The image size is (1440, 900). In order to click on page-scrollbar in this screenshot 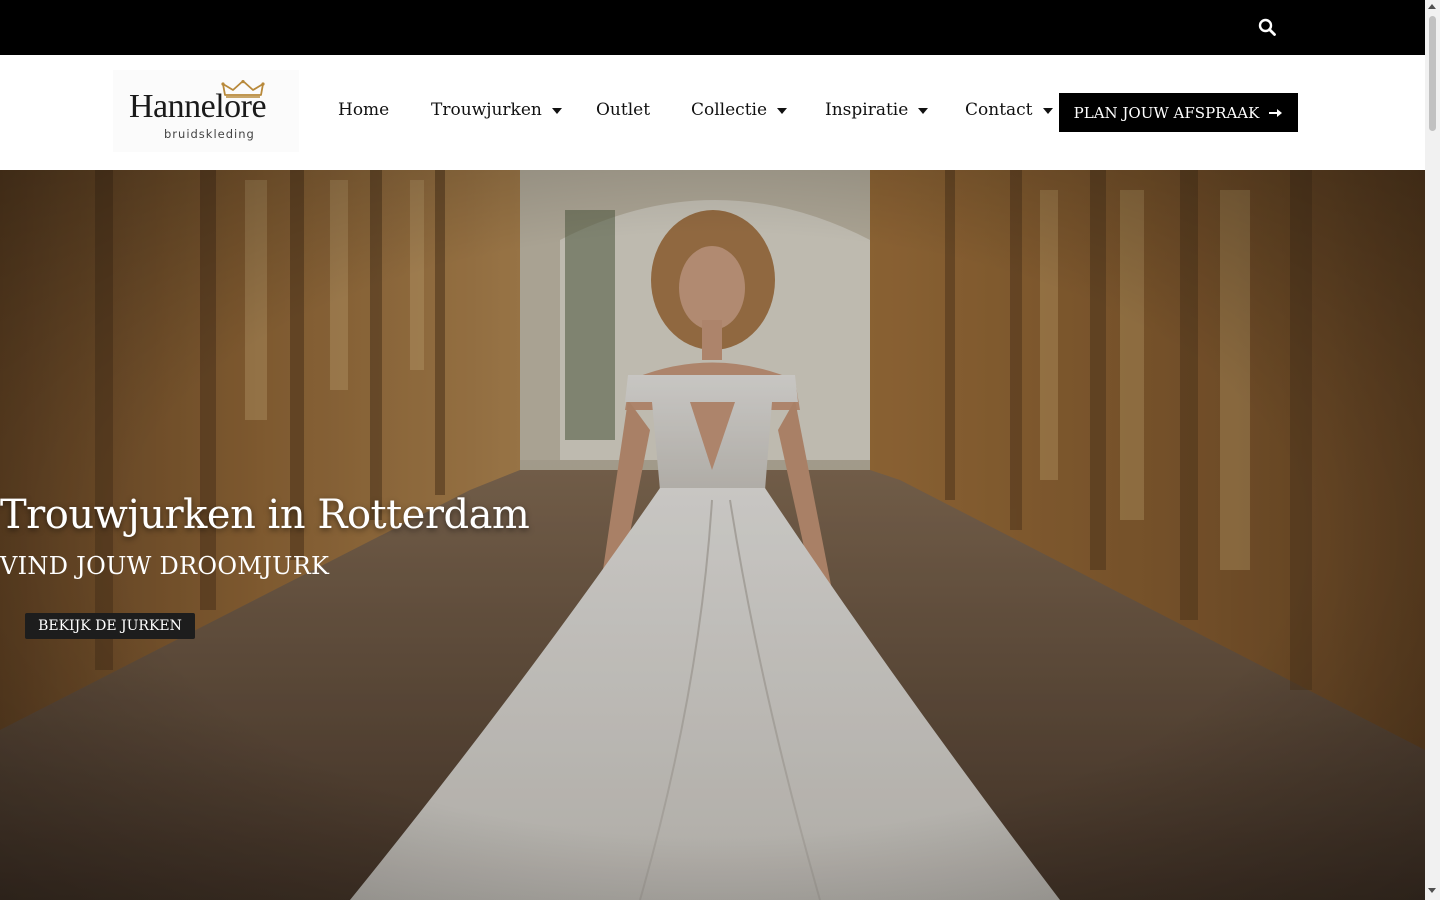, I will do `click(1432, 450)`.